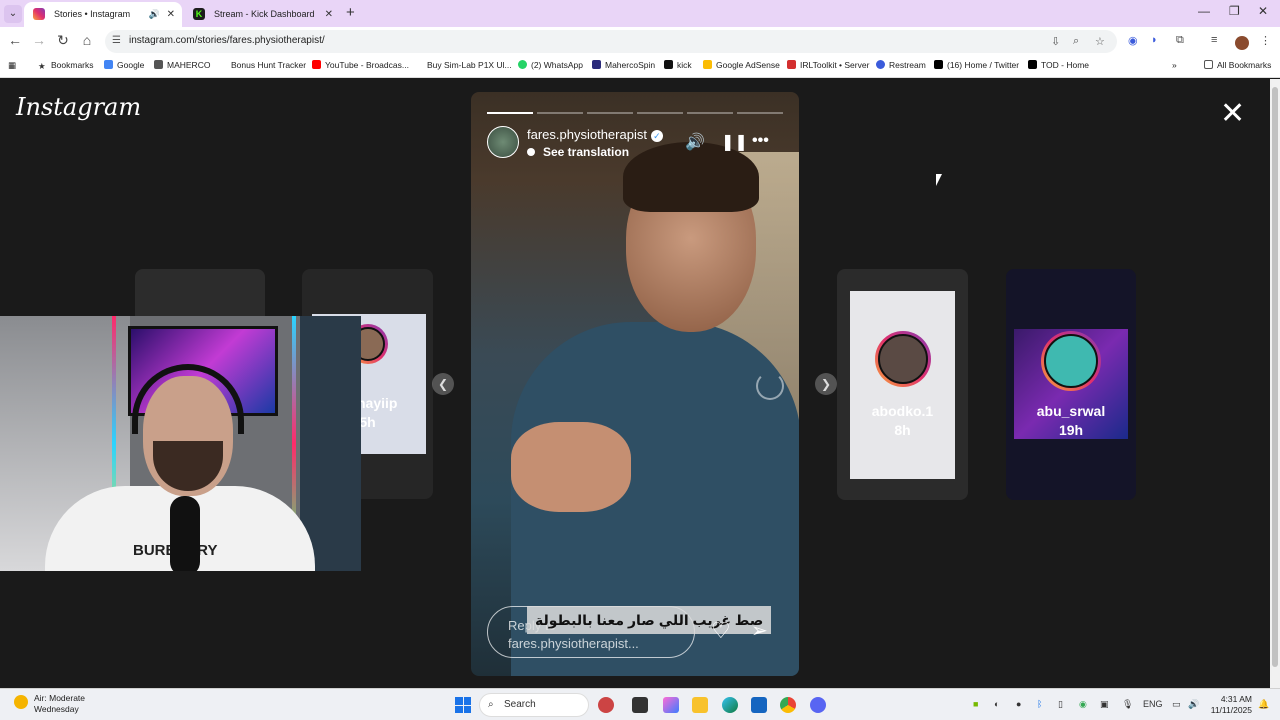 The image size is (1280, 720). I want to click on bookmark-item: Bonus Hunt Tracker, so click(262, 65).